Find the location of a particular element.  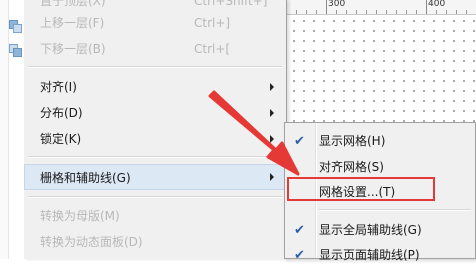

submenu-item-label: 显示全局辅助线(G) is located at coordinates (370, 230).